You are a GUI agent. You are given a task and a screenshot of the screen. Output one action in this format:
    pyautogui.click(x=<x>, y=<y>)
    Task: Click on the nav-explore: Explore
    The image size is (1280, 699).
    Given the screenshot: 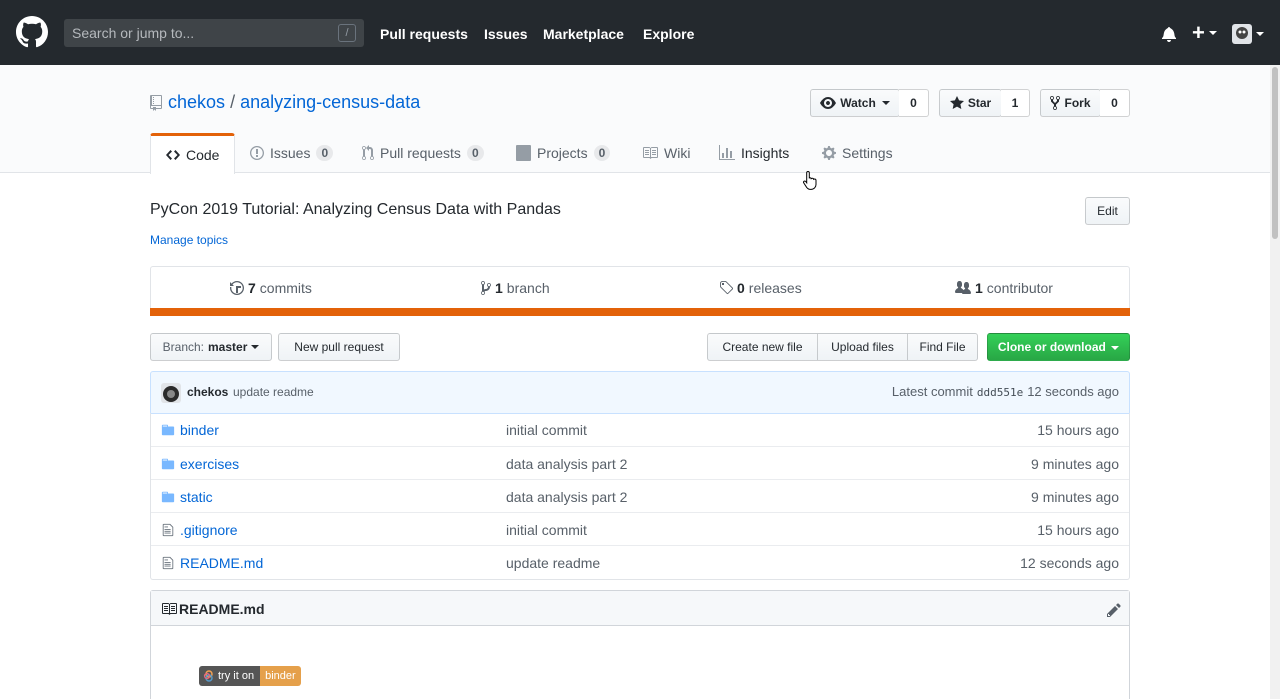 What is the action you would take?
    pyautogui.click(x=668, y=34)
    